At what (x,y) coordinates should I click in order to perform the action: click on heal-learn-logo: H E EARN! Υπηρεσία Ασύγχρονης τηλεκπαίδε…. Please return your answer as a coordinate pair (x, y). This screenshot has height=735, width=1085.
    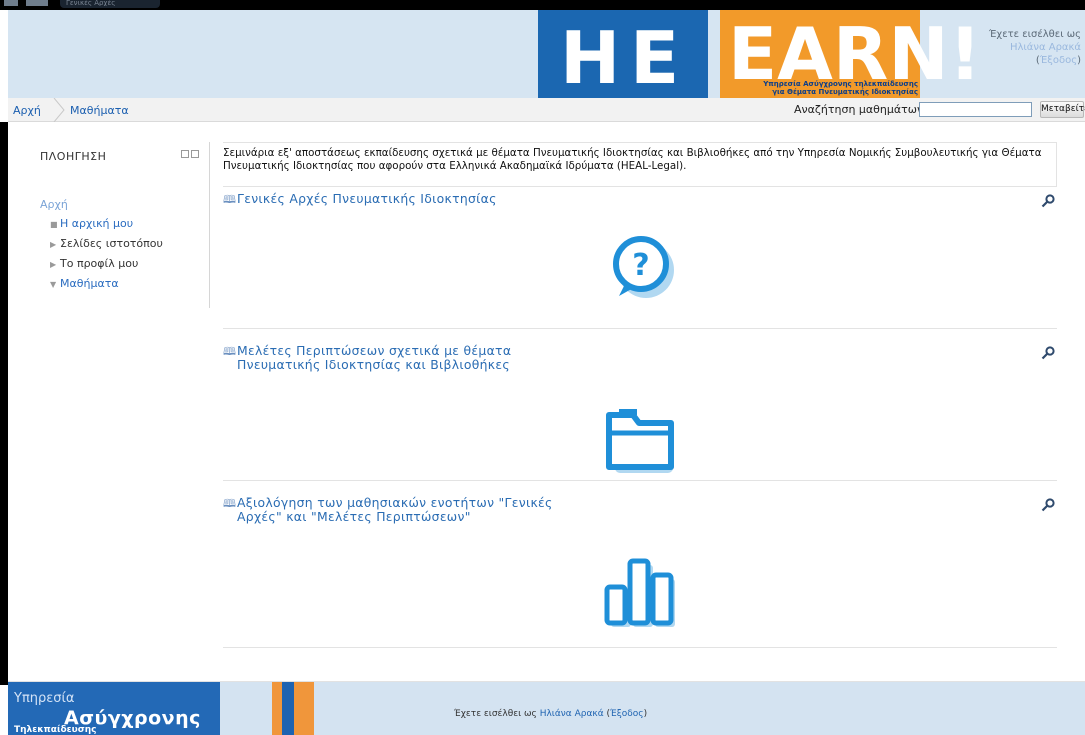
    Looking at the image, I should click on (759, 54).